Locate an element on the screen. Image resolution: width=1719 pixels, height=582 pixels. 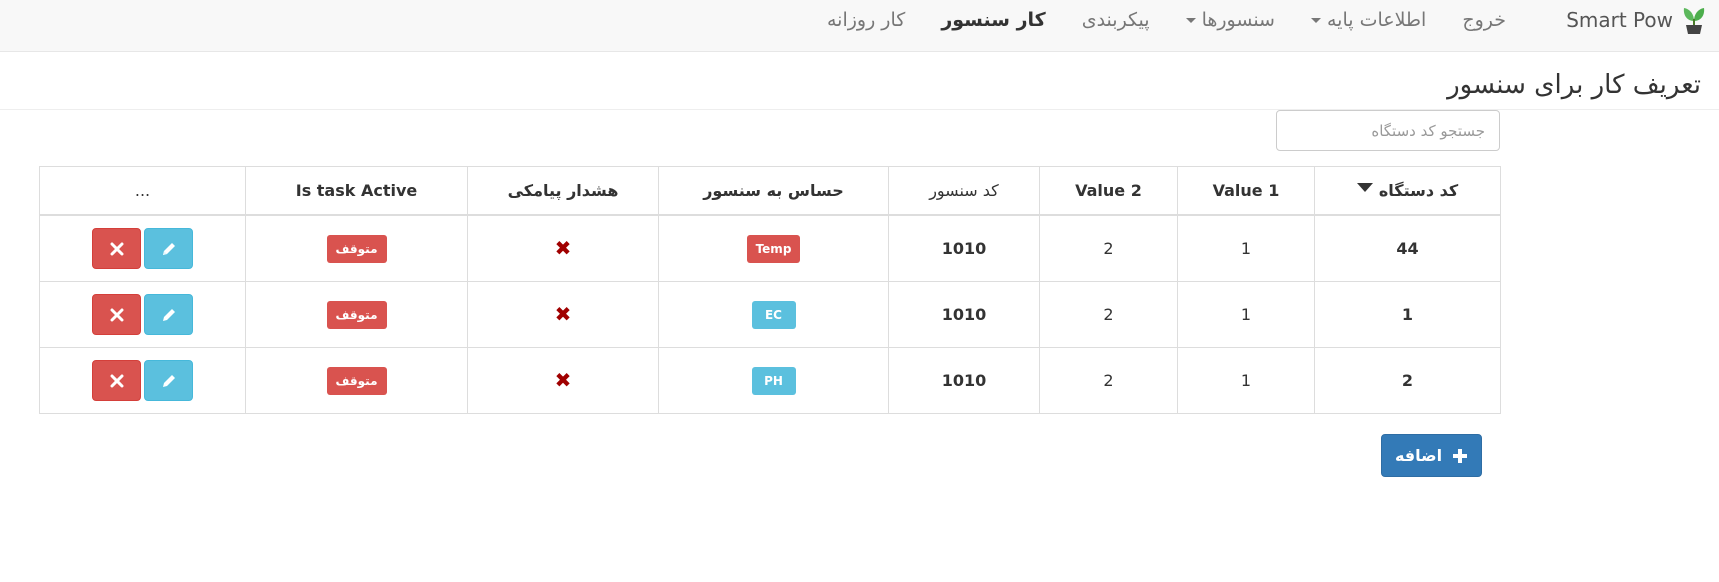
cell-device-code: 2 is located at coordinates (1407, 380).